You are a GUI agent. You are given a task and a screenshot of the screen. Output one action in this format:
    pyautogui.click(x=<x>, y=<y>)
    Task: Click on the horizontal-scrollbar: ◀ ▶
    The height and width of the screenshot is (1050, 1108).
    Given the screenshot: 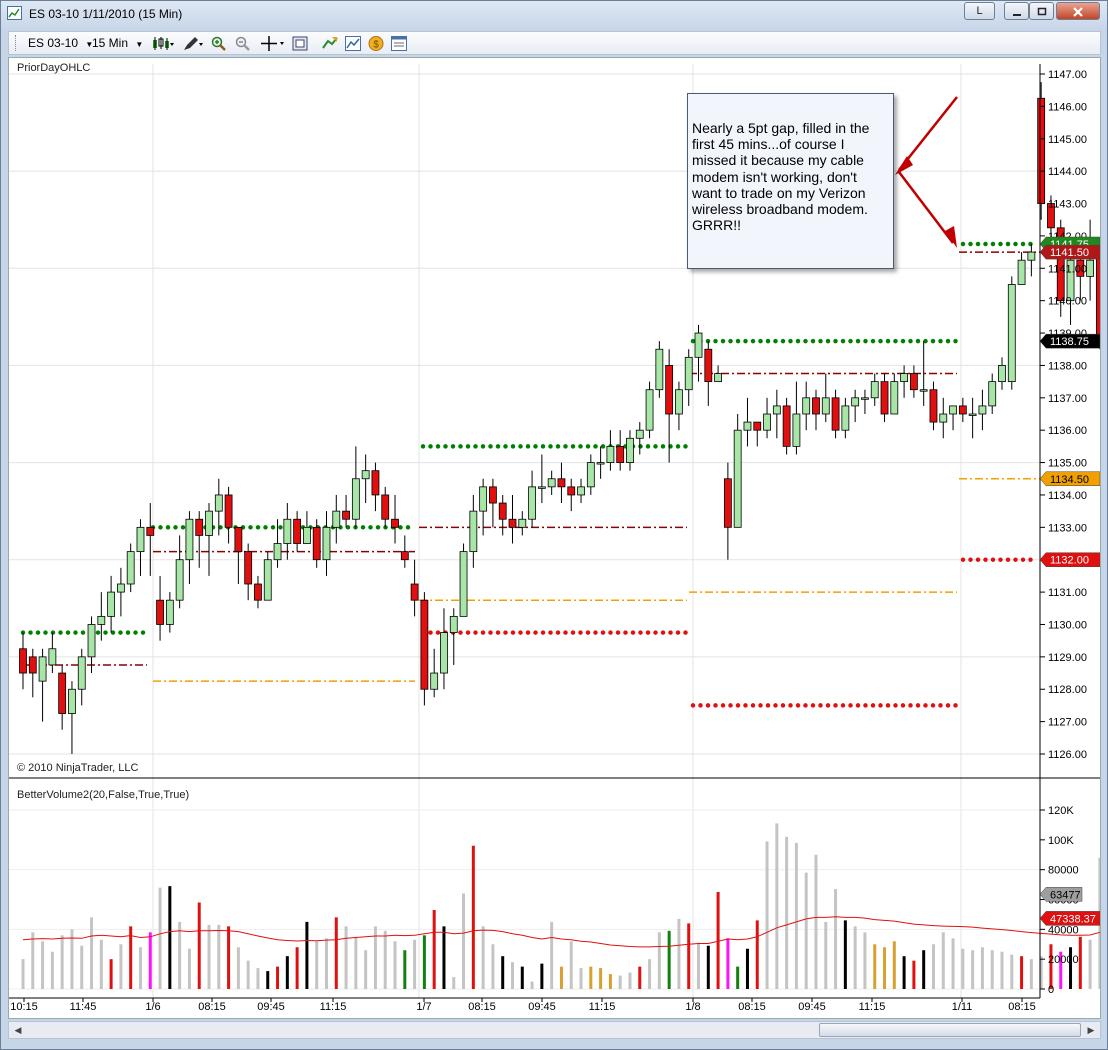 What is the action you would take?
    pyautogui.click(x=554, y=1030)
    